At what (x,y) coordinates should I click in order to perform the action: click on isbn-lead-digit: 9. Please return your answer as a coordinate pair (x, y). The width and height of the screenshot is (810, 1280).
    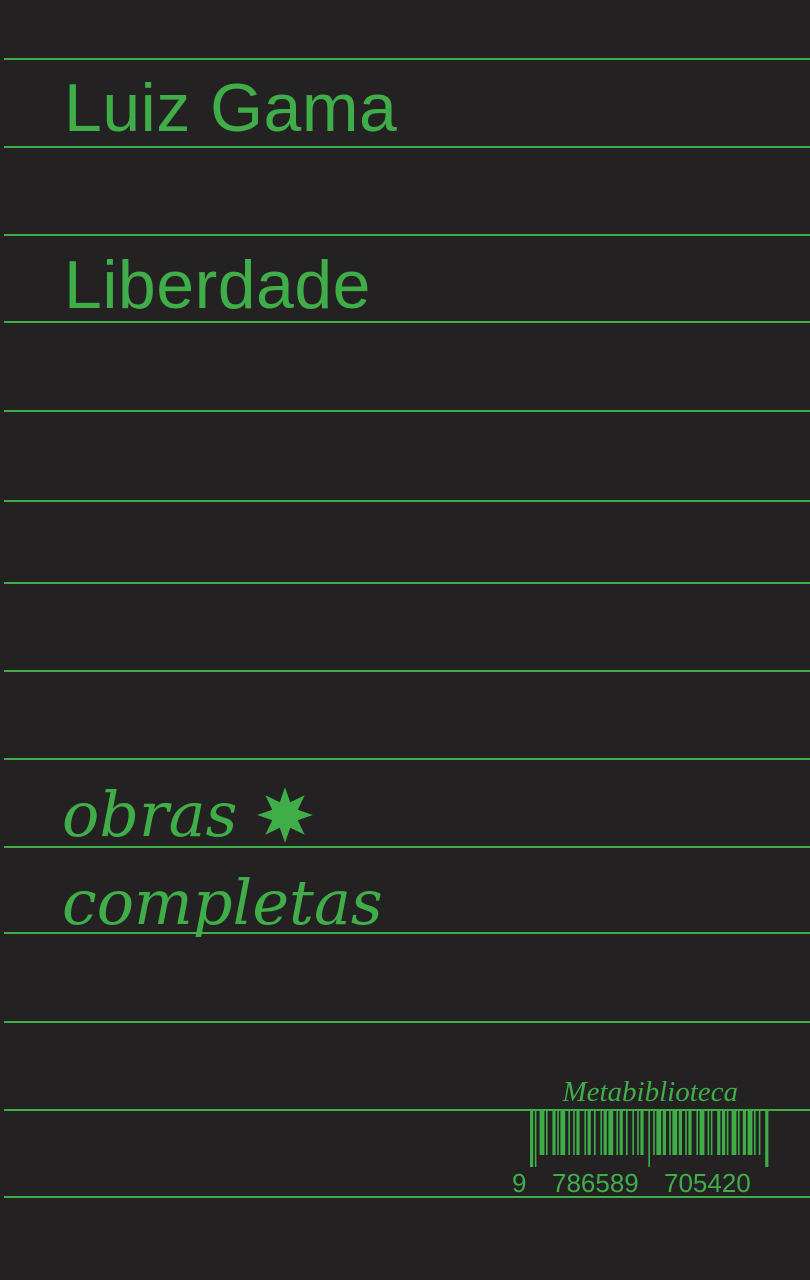
    Looking at the image, I should click on (519, 1183).